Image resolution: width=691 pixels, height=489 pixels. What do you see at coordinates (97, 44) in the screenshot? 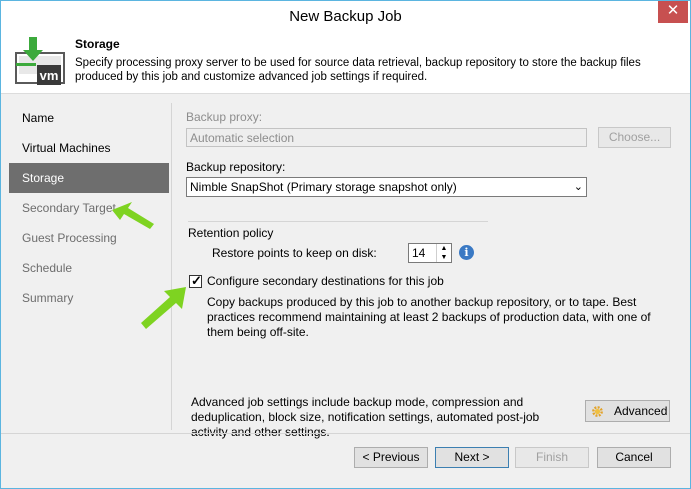
I see `step-title: Storage` at bounding box center [97, 44].